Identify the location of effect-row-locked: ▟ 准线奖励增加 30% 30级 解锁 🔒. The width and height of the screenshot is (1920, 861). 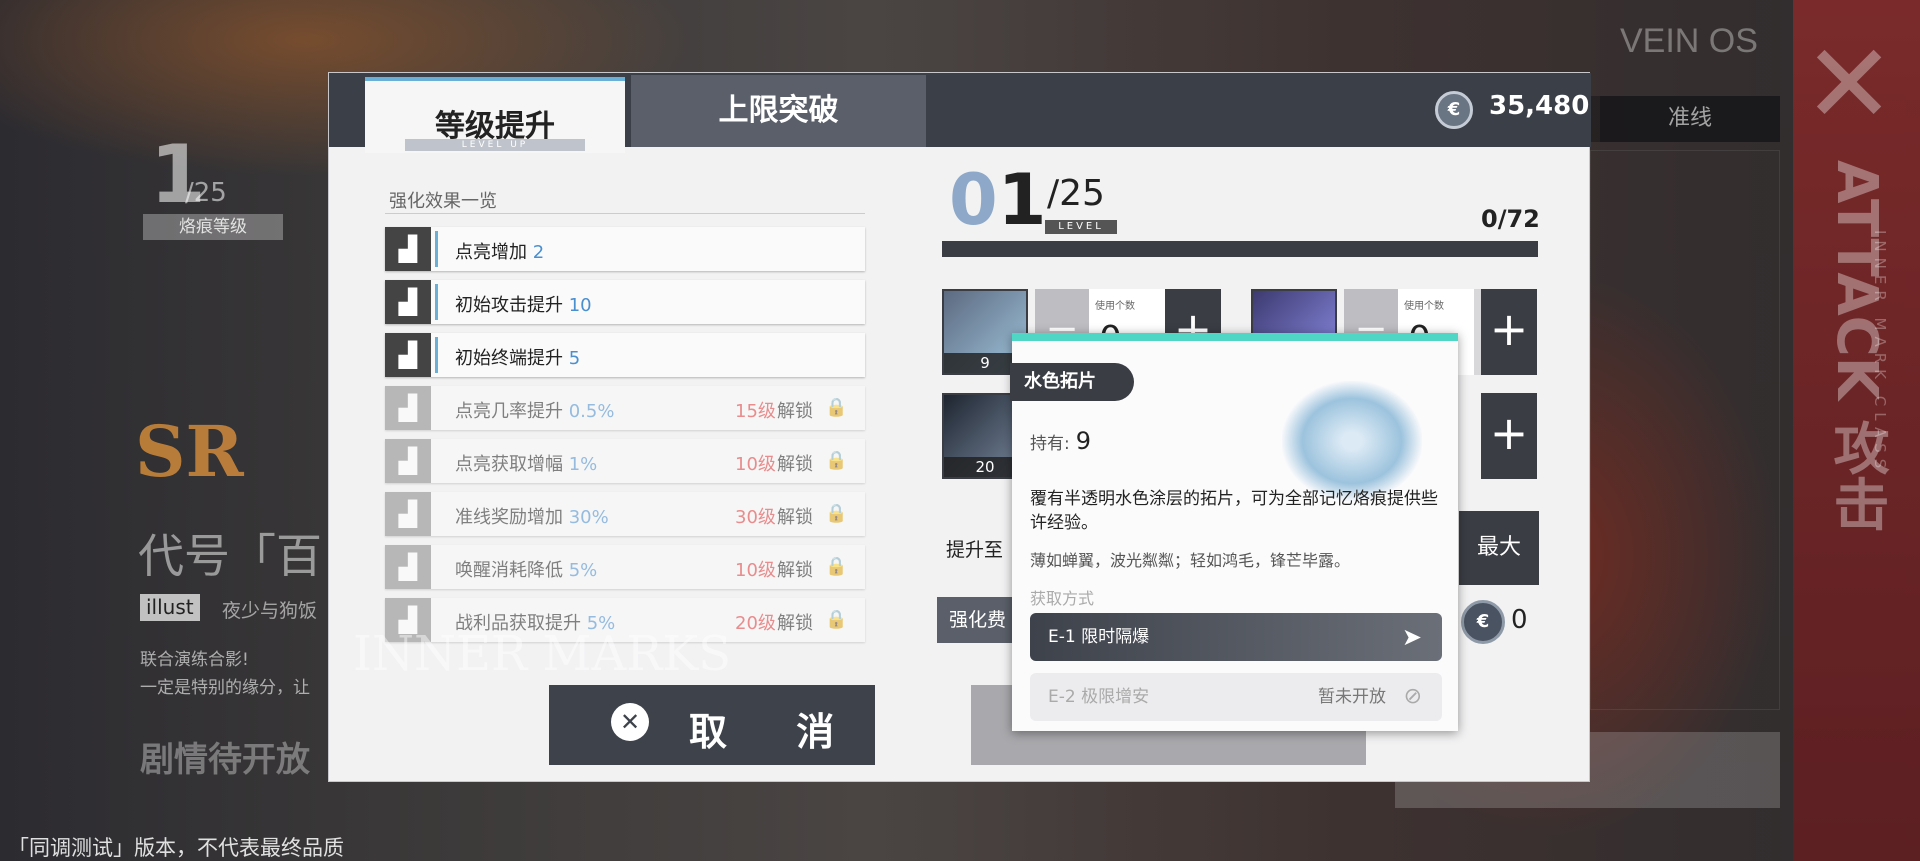
(625, 514).